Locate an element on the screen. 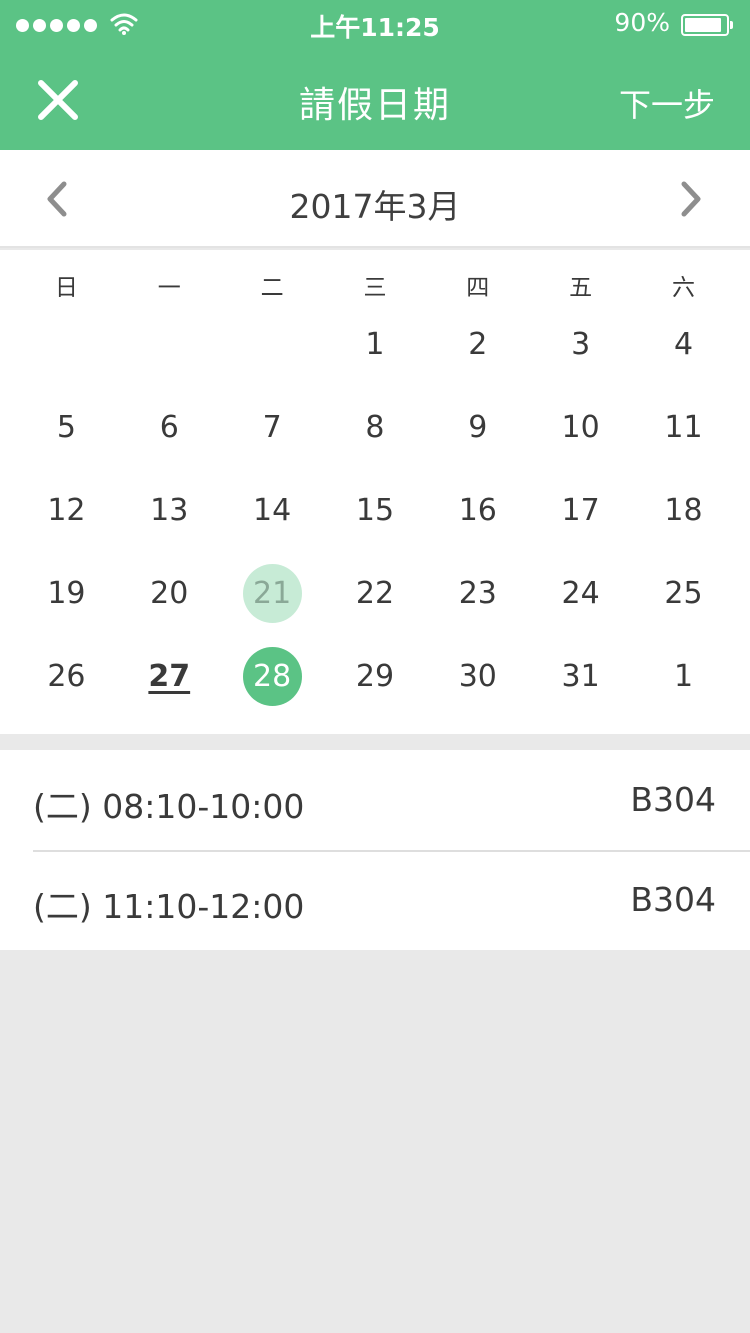 This screenshot has width=750, height=1333. weekday-label: 三 is located at coordinates (375, 288).